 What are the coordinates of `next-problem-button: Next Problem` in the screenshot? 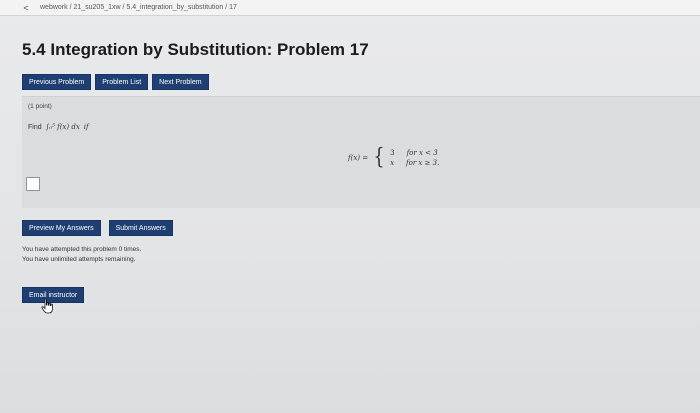 It's located at (180, 82).